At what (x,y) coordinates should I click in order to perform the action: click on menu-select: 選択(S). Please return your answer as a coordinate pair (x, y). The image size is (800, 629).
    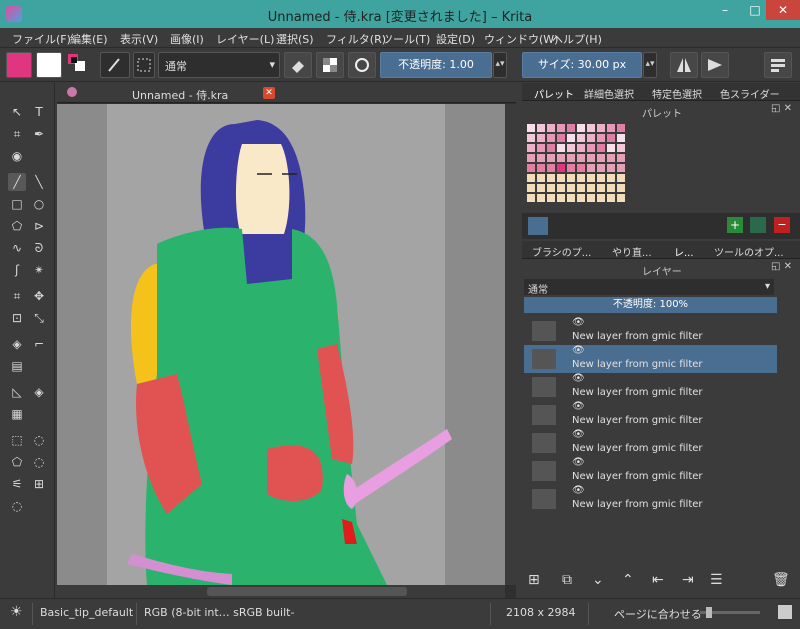
    Looking at the image, I should click on (295, 39).